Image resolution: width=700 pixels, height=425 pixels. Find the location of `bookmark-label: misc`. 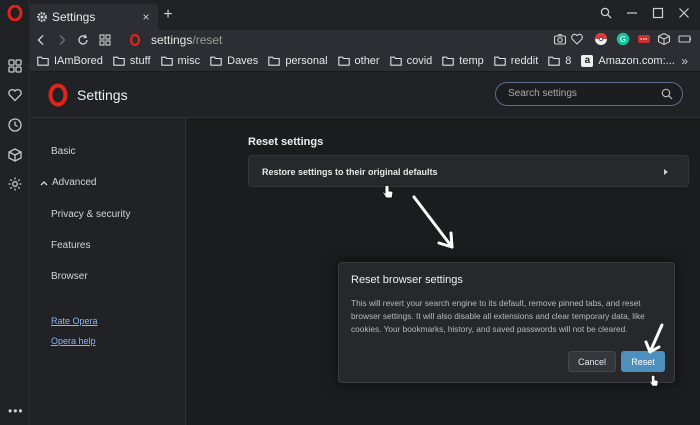

bookmark-label: misc is located at coordinates (189, 60).